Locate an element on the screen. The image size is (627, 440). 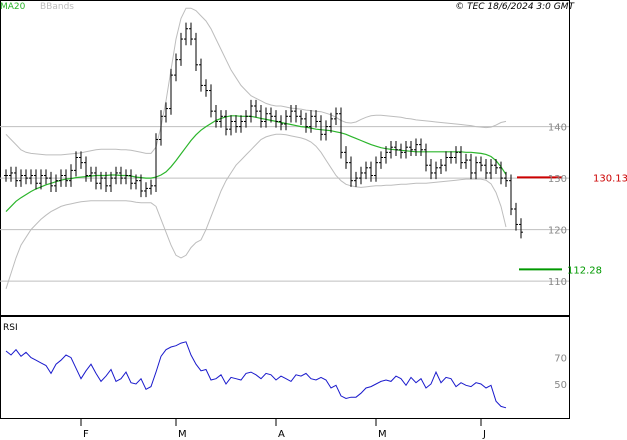
legend-bbands: BBands is located at coordinates (57, 7).